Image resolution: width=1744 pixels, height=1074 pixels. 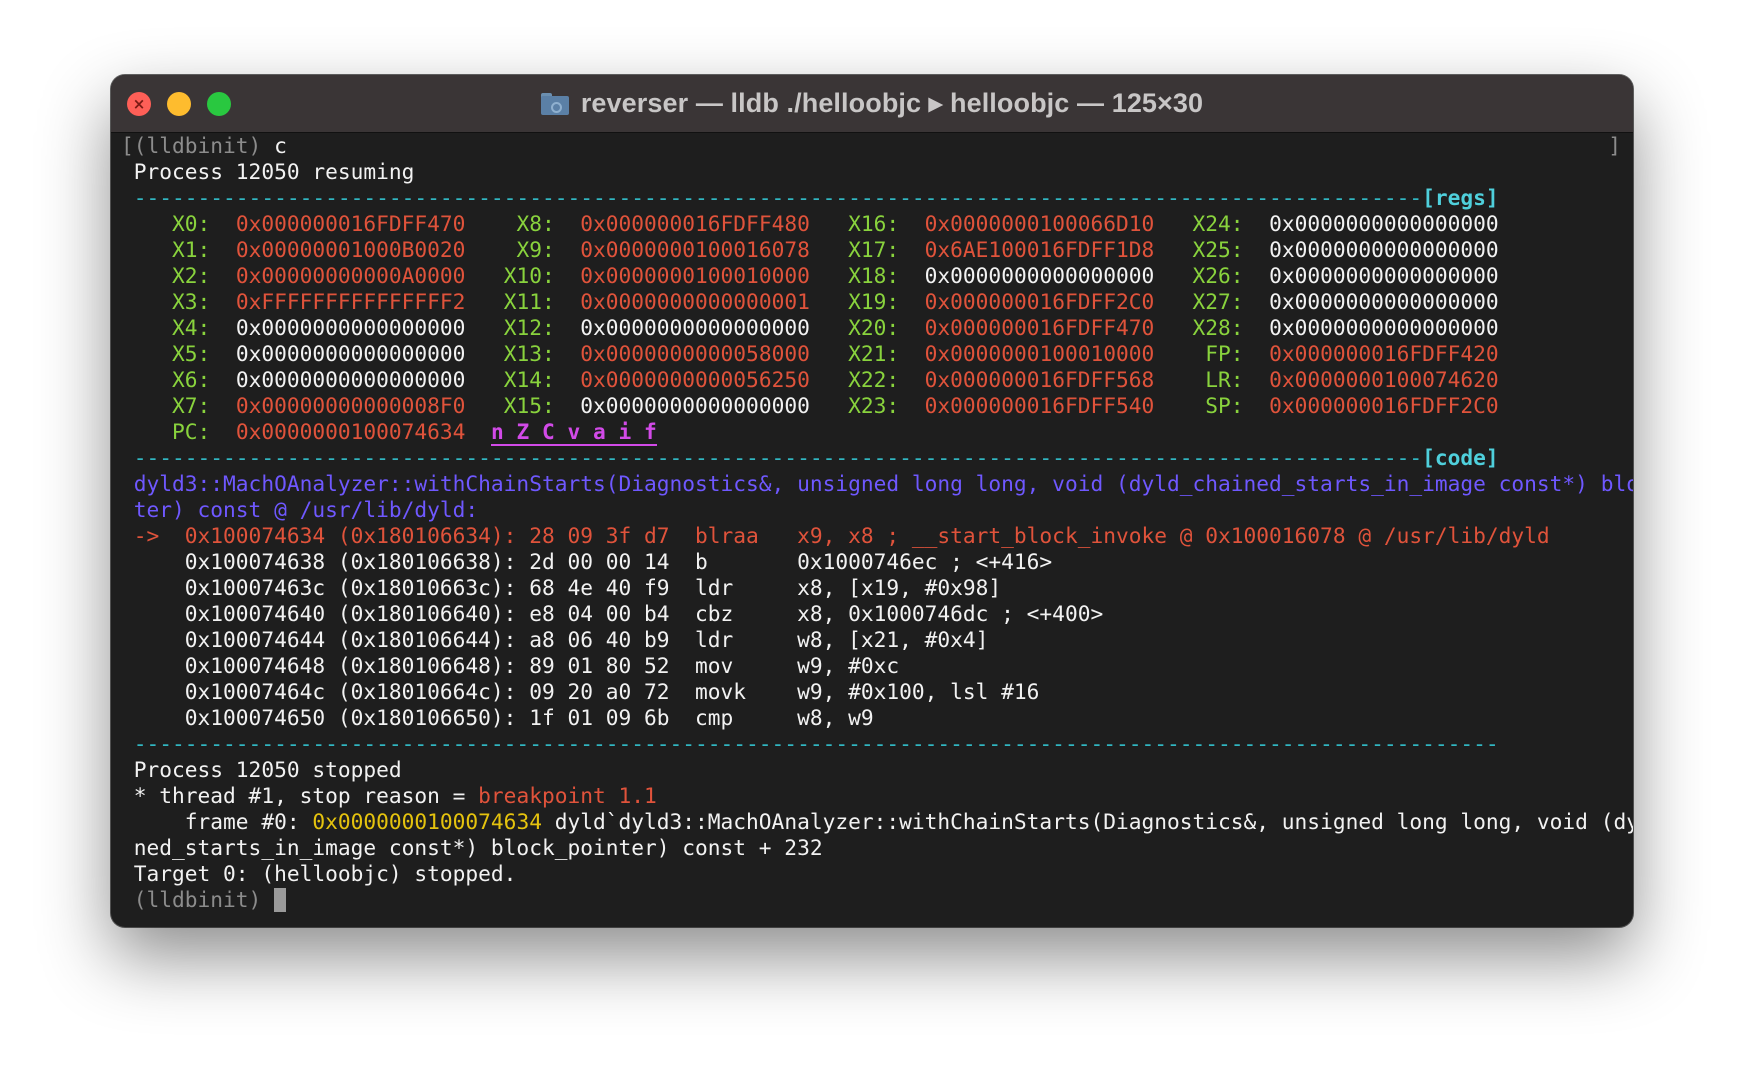 I want to click on register-value: 0x0000000000000001, so click(x=695, y=301).